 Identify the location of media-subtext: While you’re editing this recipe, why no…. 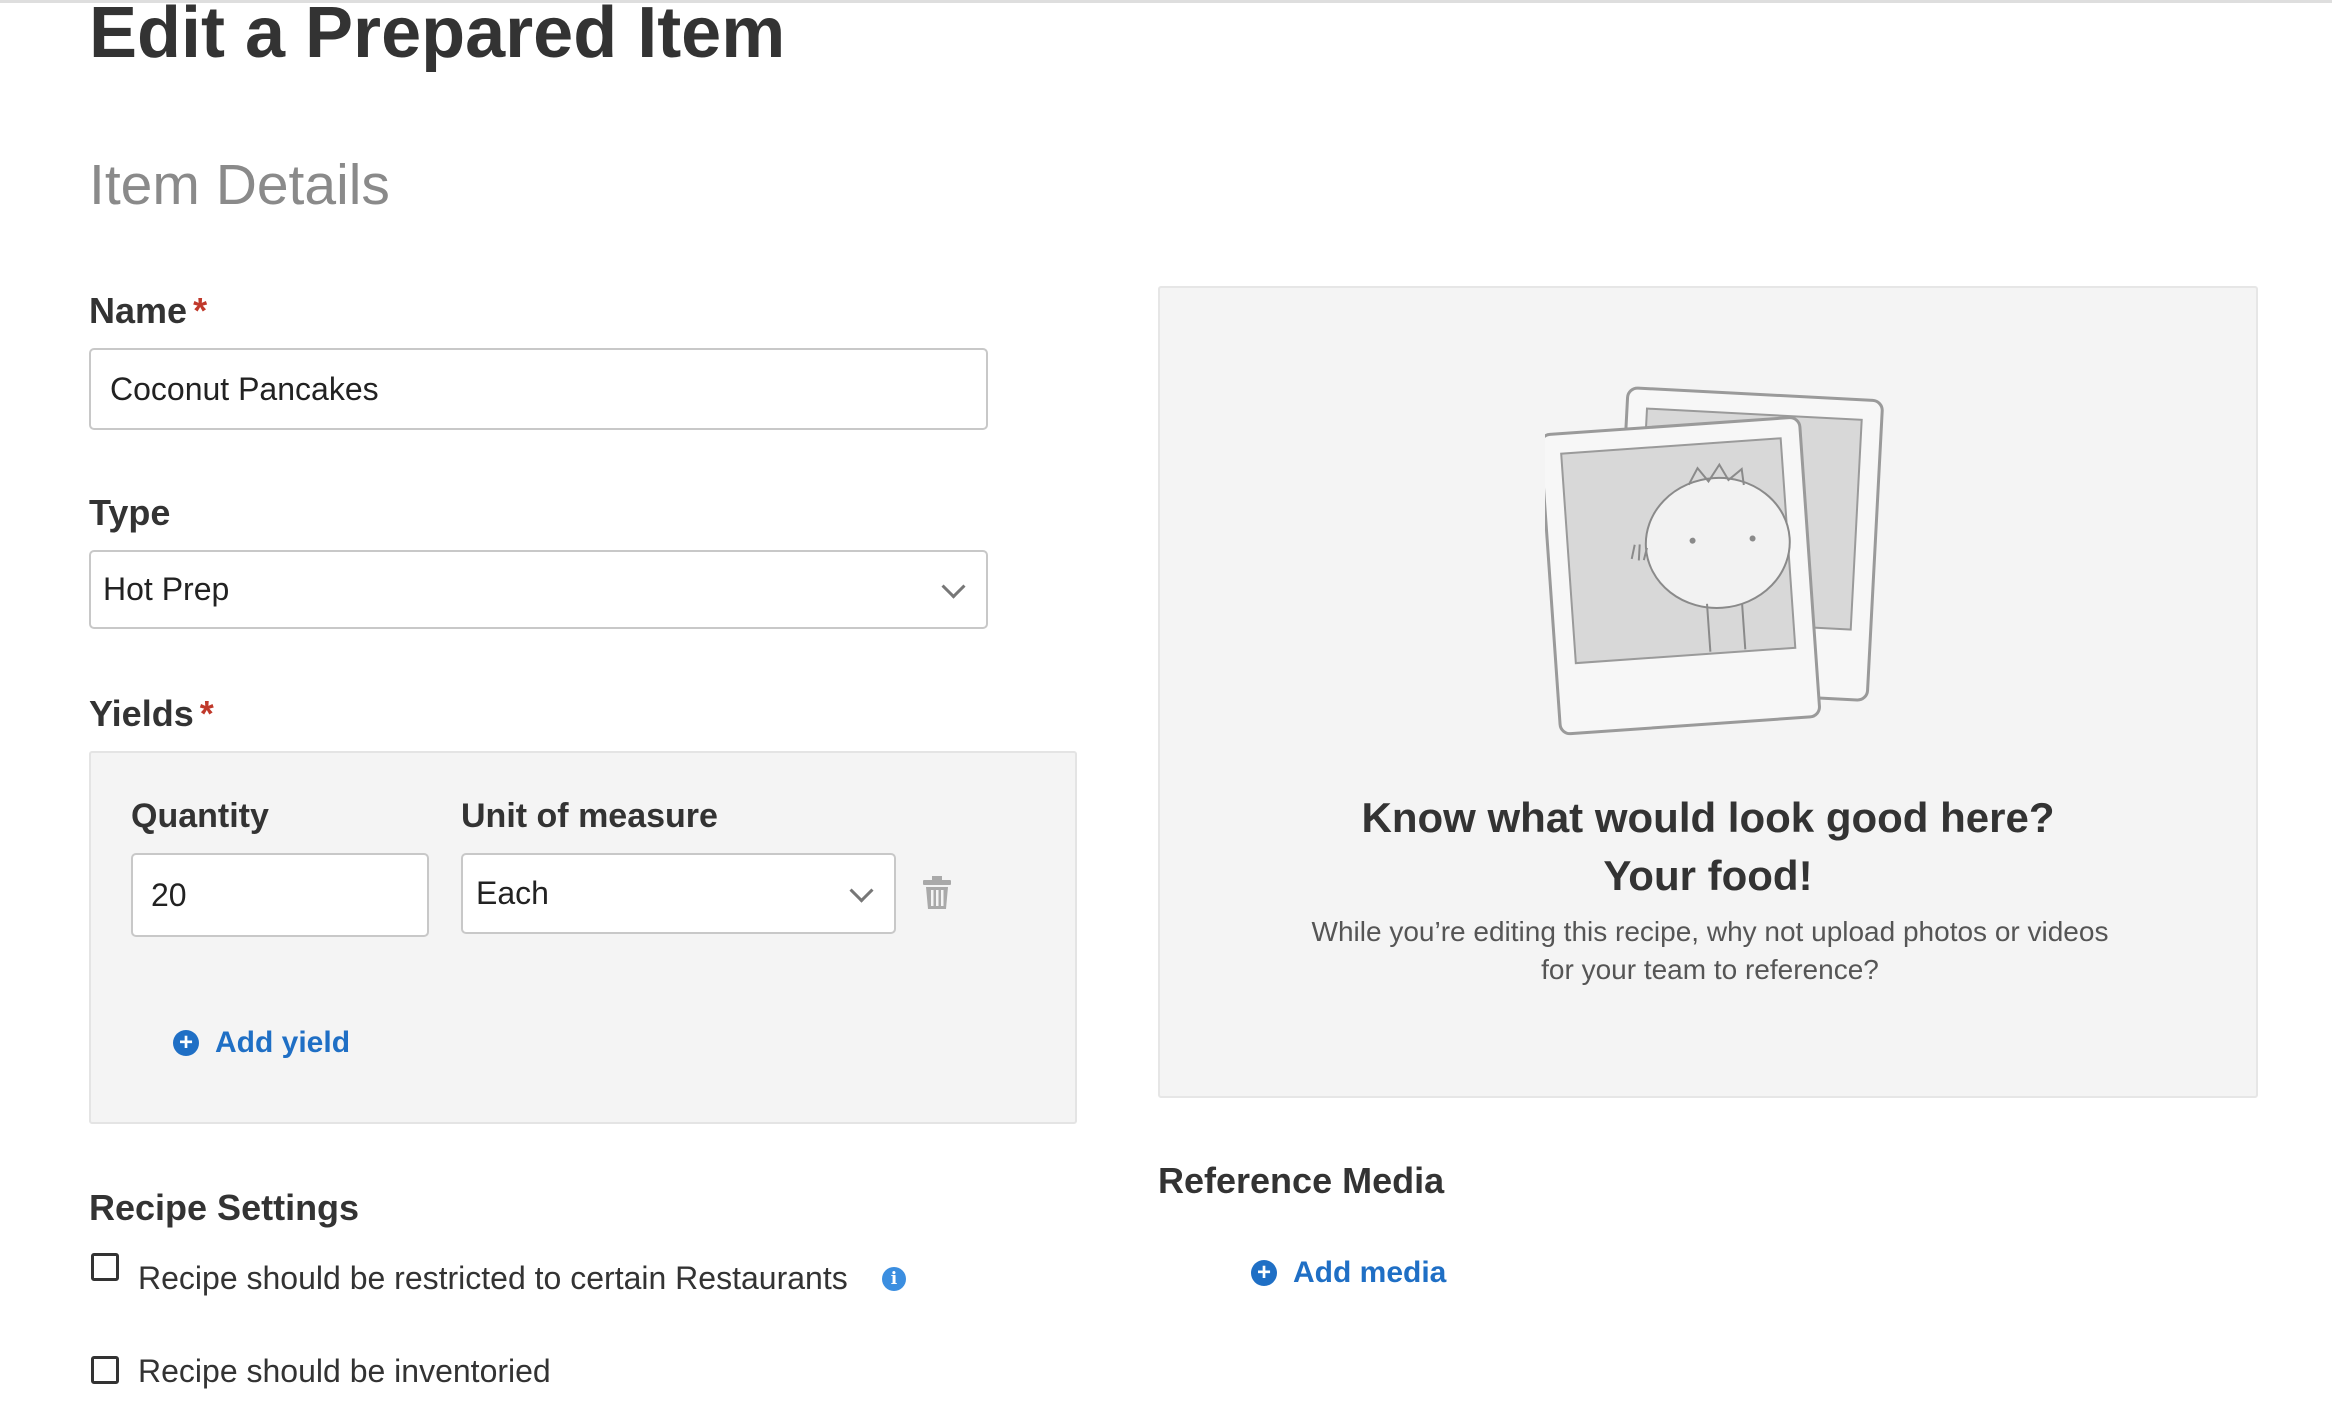
(1710, 950).